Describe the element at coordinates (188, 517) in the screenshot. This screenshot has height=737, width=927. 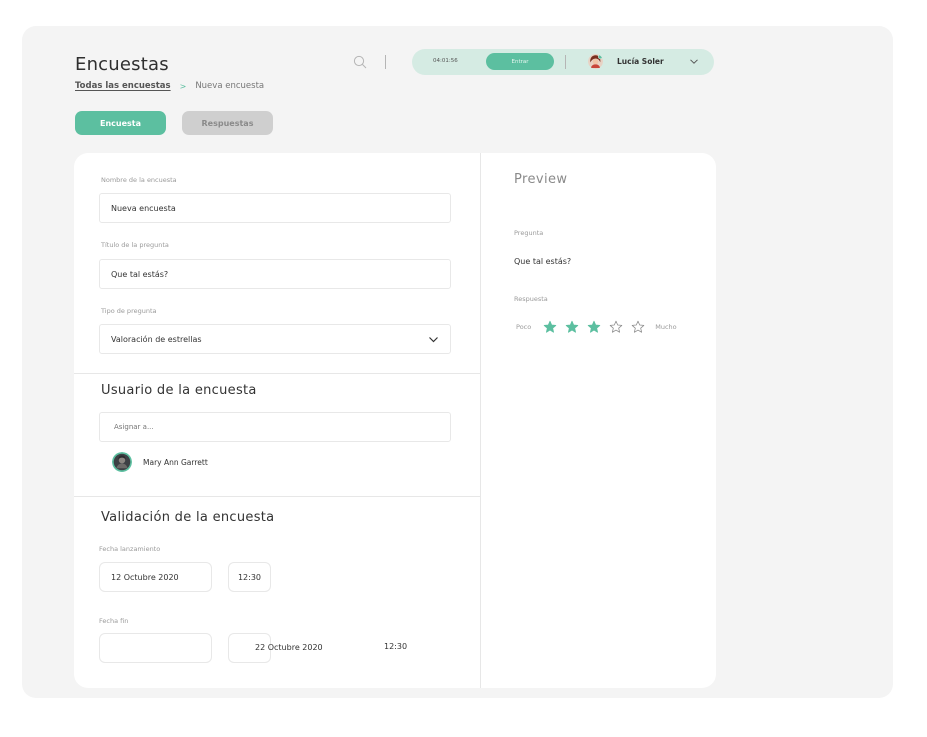
I see `validation-section-title: Validación de la encuesta` at that location.